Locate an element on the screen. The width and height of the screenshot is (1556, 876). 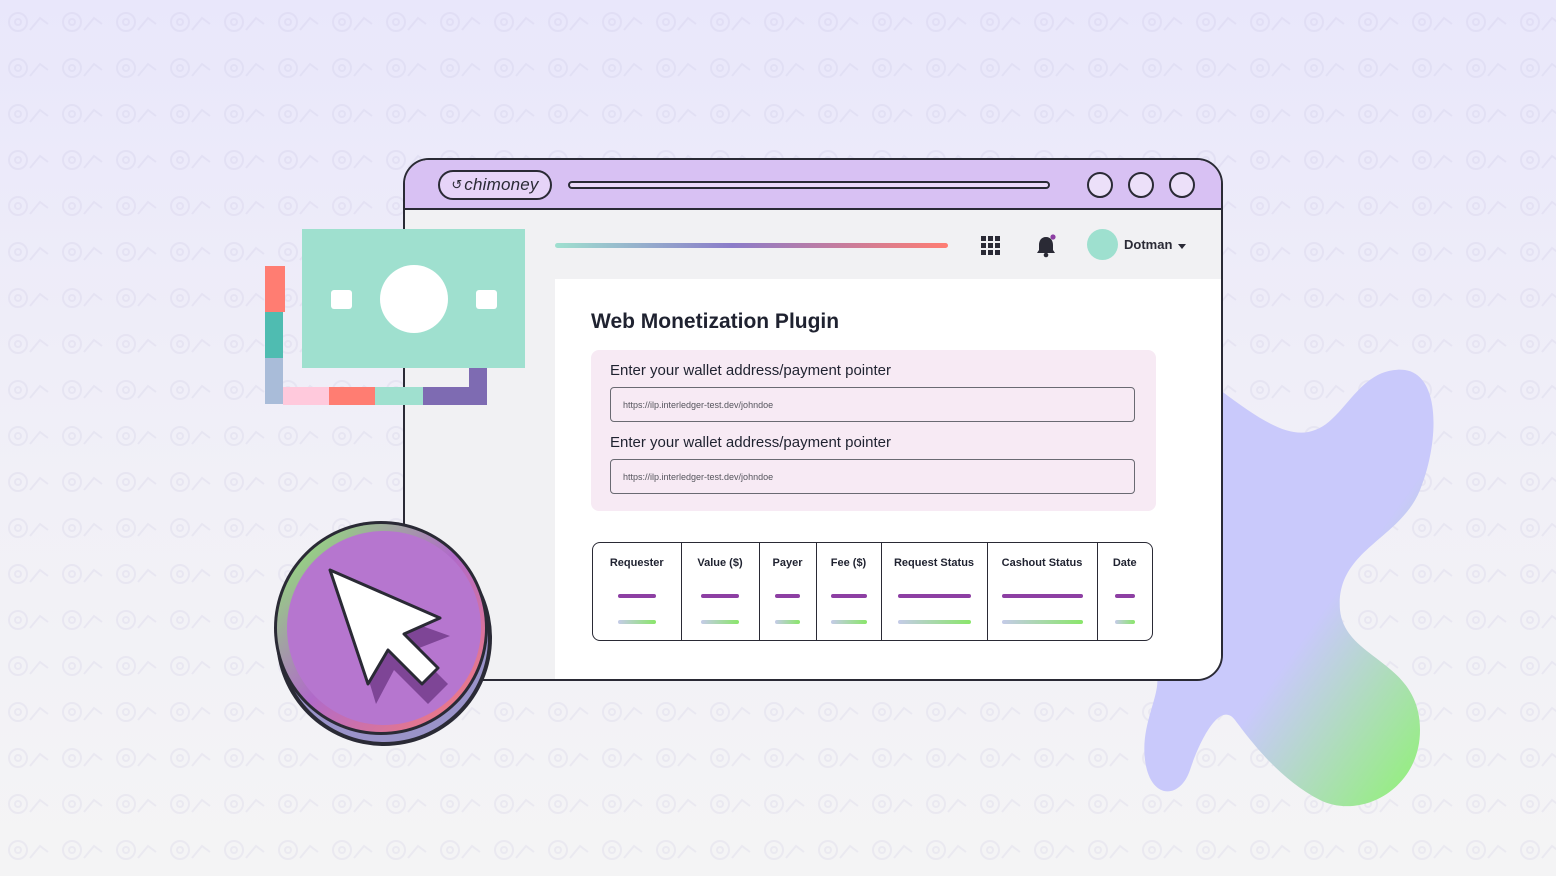
notification-bell-icon is located at coordinates (1046, 246).